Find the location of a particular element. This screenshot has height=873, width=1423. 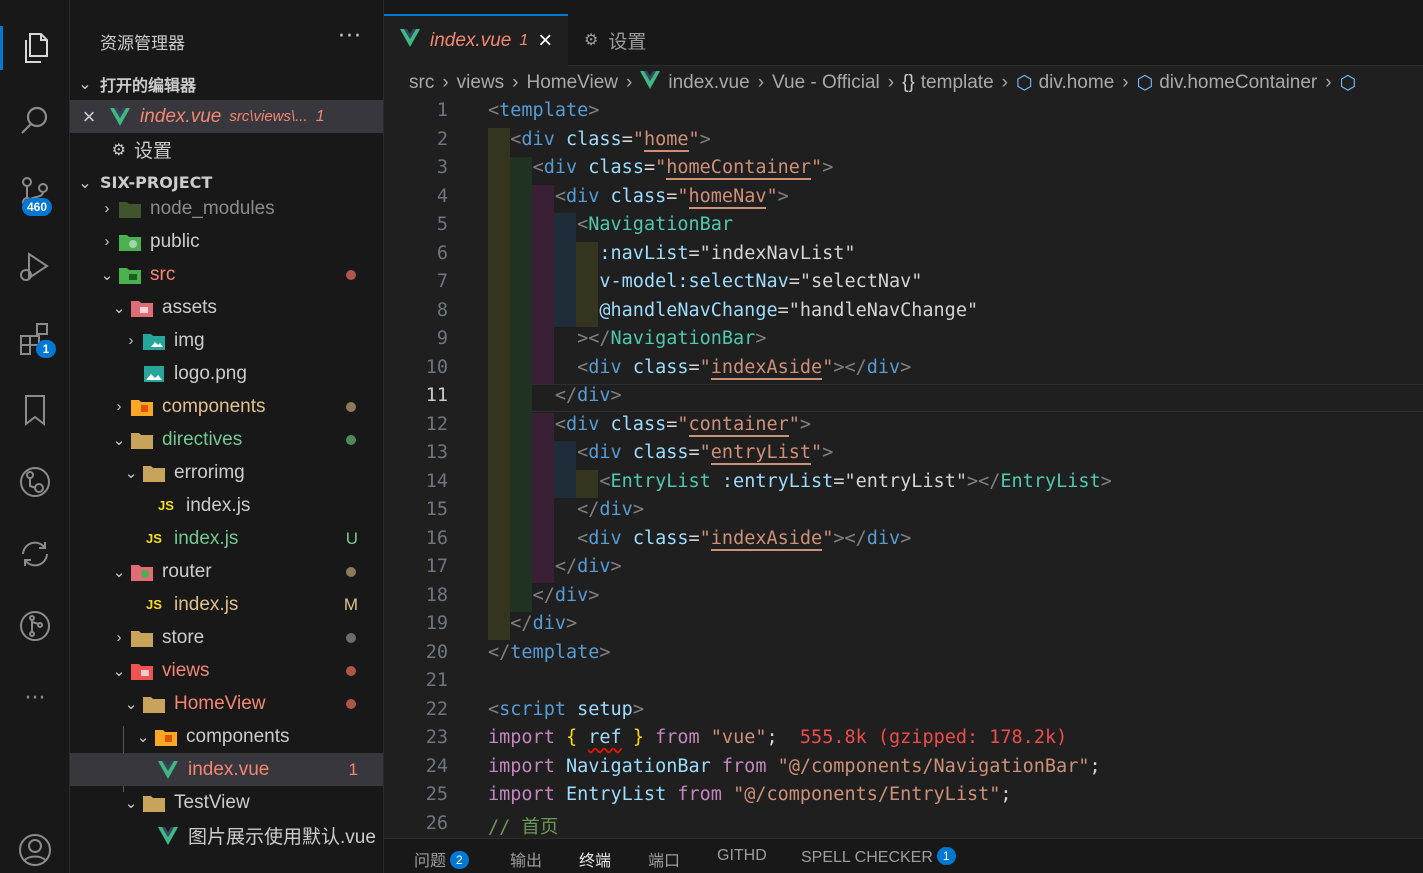

tree-folder-views: ⌄ views is located at coordinates (226, 670).